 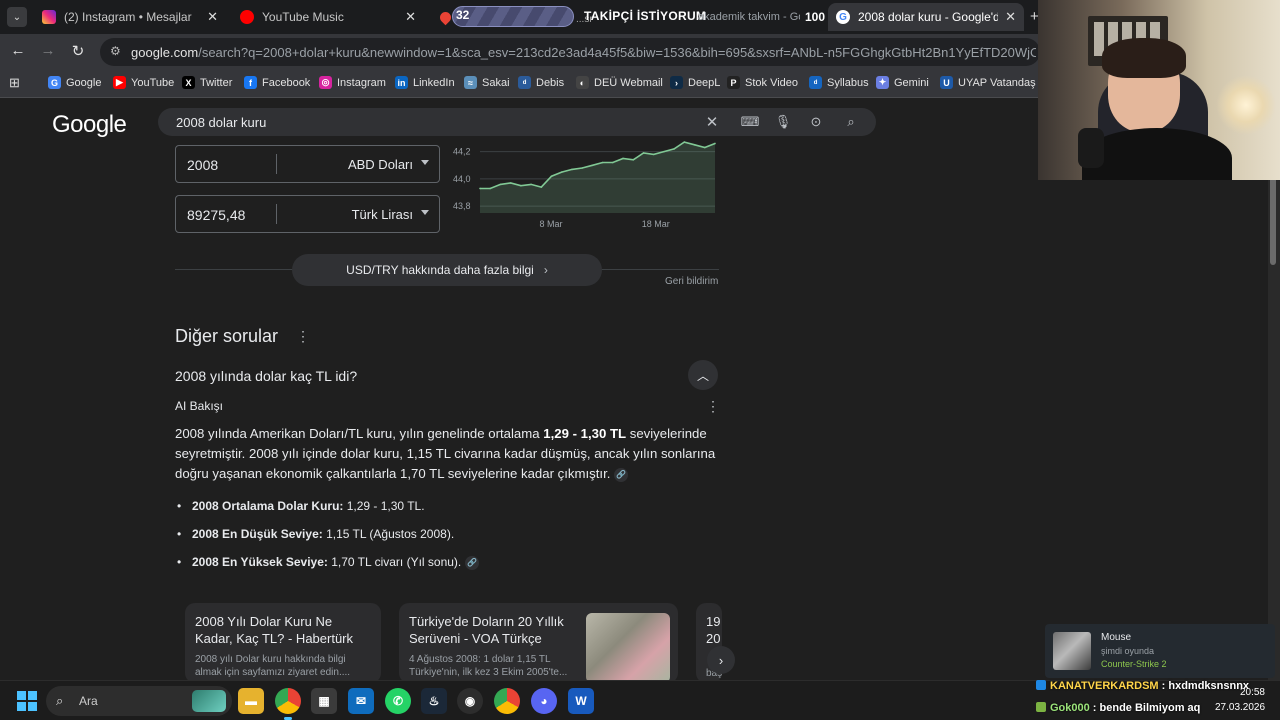 What do you see at coordinates (78, 51) in the screenshot?
I see `reload-icon: ↻` at bounding box center [78, 51].